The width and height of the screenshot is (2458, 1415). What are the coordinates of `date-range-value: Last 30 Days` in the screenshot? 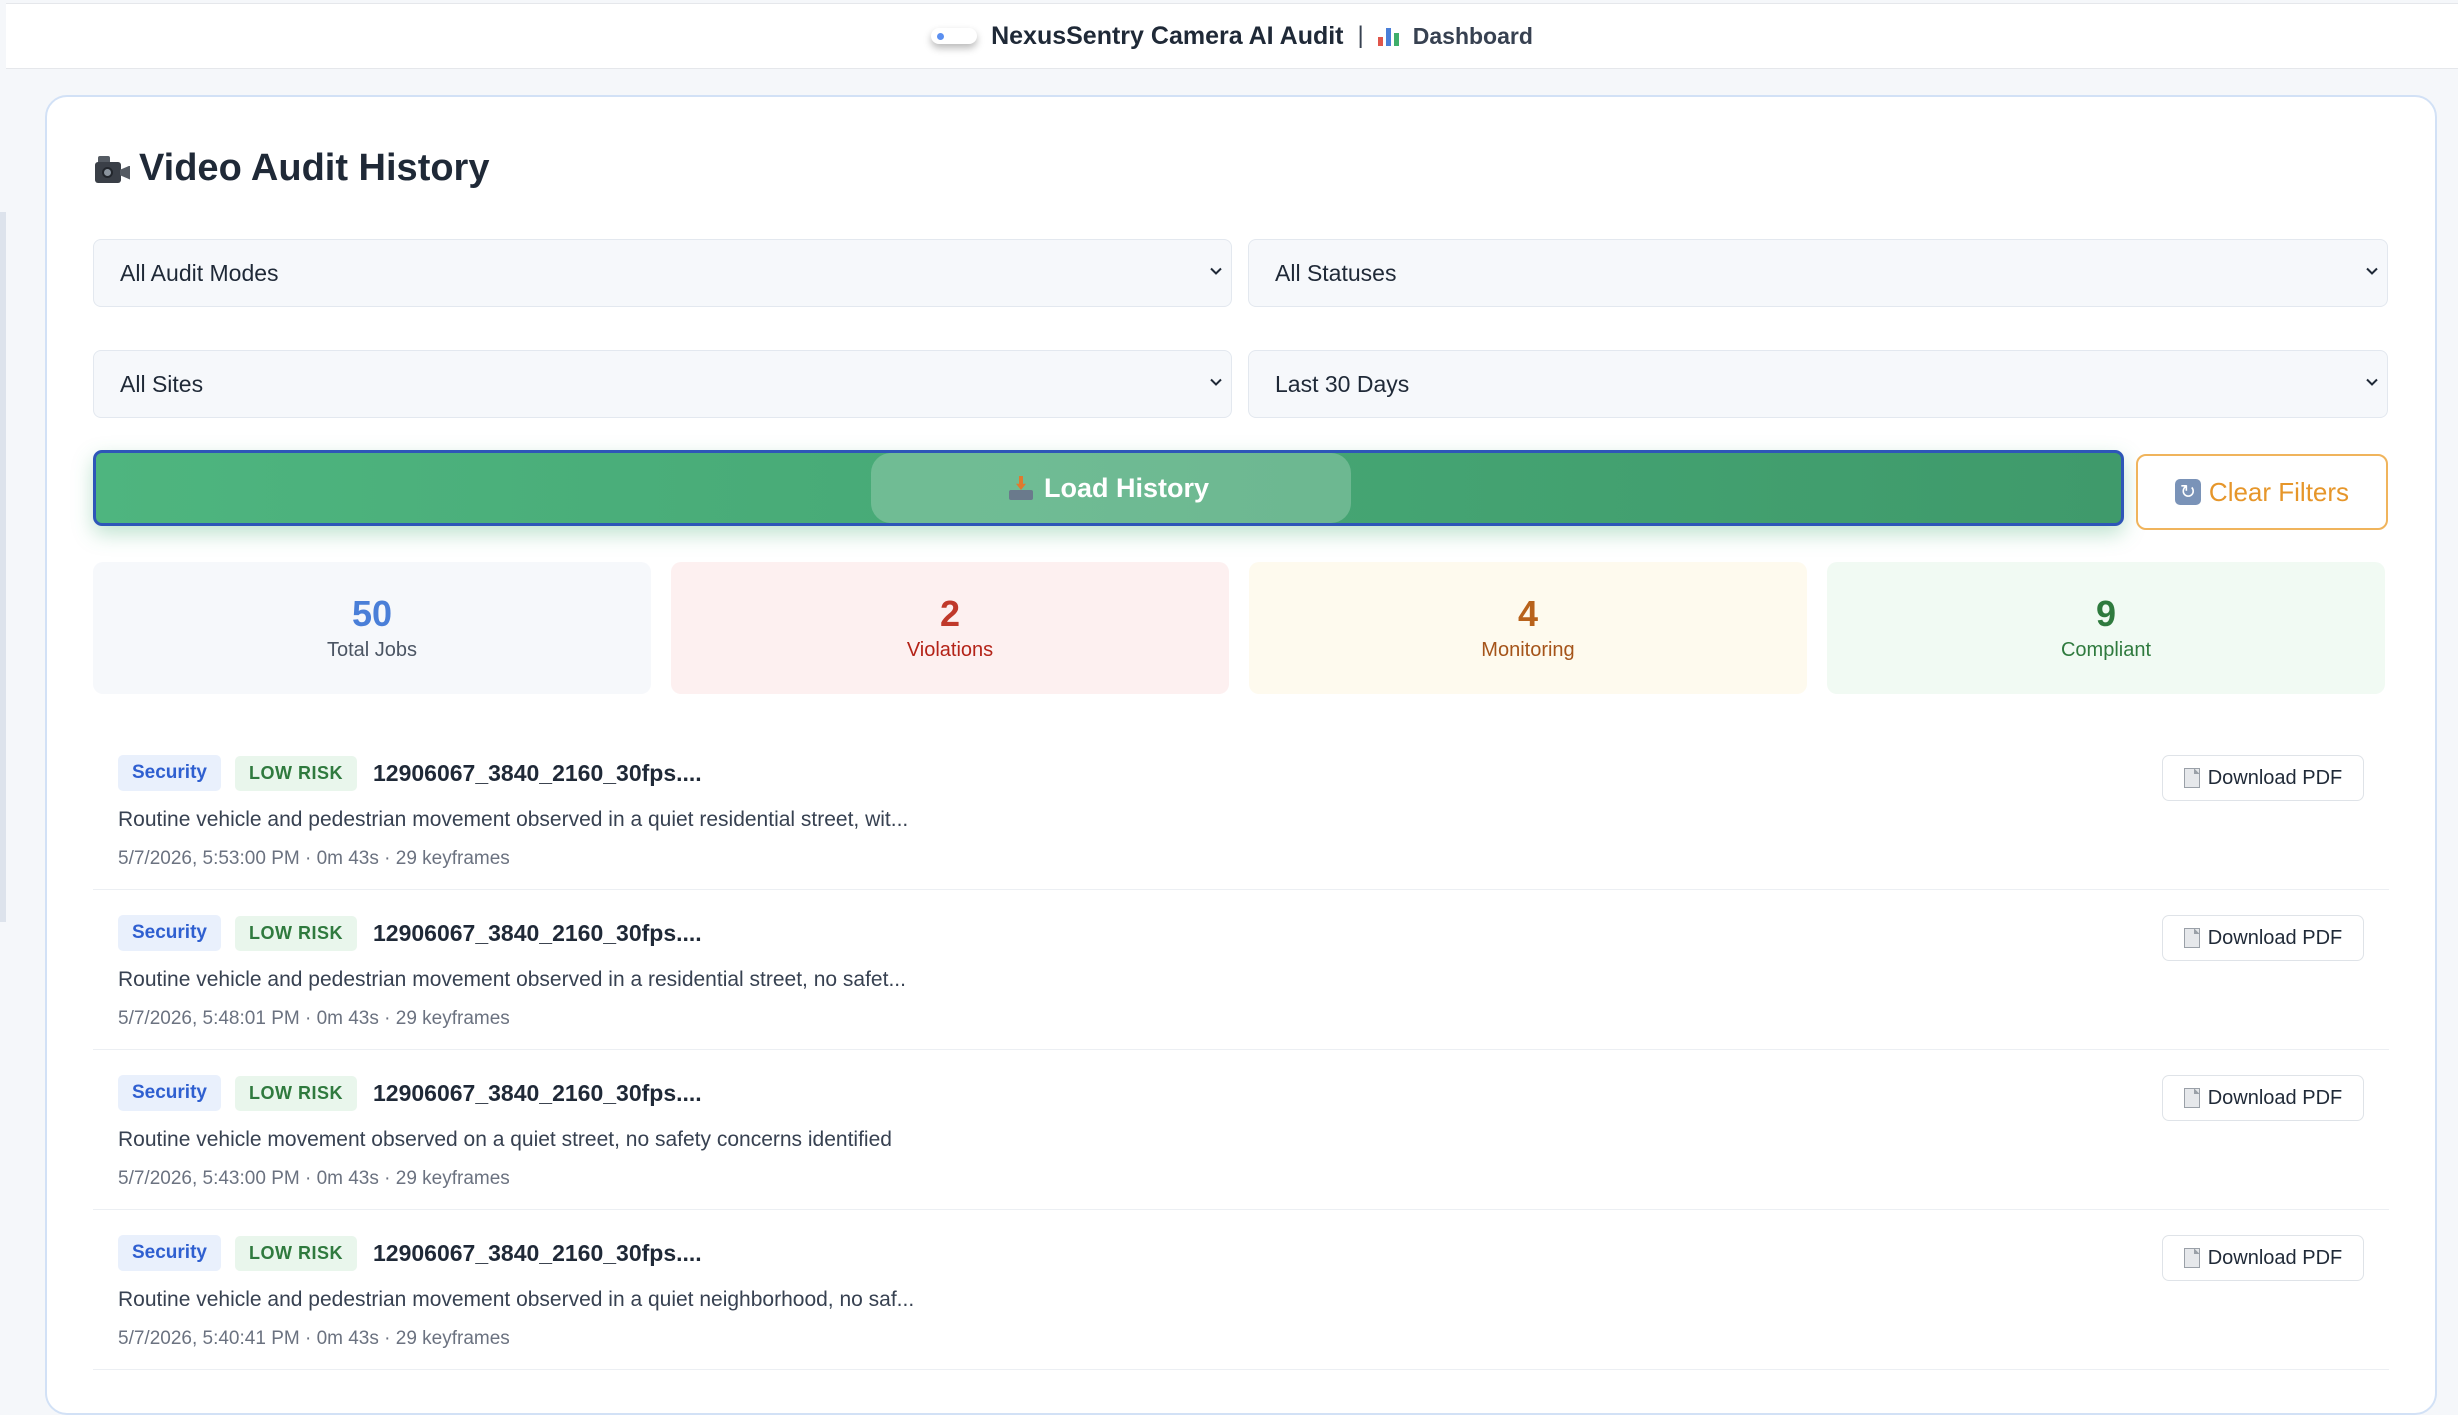 It's located at (1342, 383).